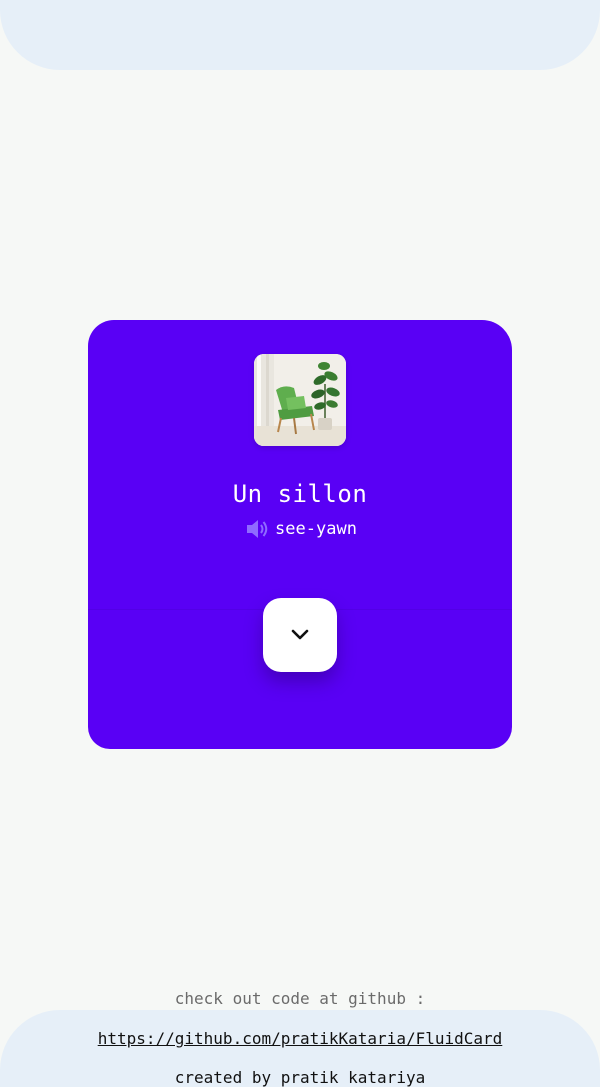 The image size is (600, 1087). I want to click on top-decorative-blob, so click(300, 35).